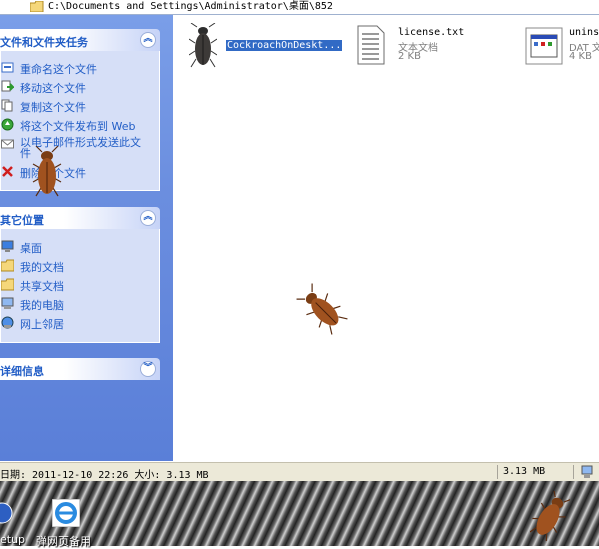  Describe the element at coordinates (7, 265) in the screenshot. I see `my-documents-icon` at that location.